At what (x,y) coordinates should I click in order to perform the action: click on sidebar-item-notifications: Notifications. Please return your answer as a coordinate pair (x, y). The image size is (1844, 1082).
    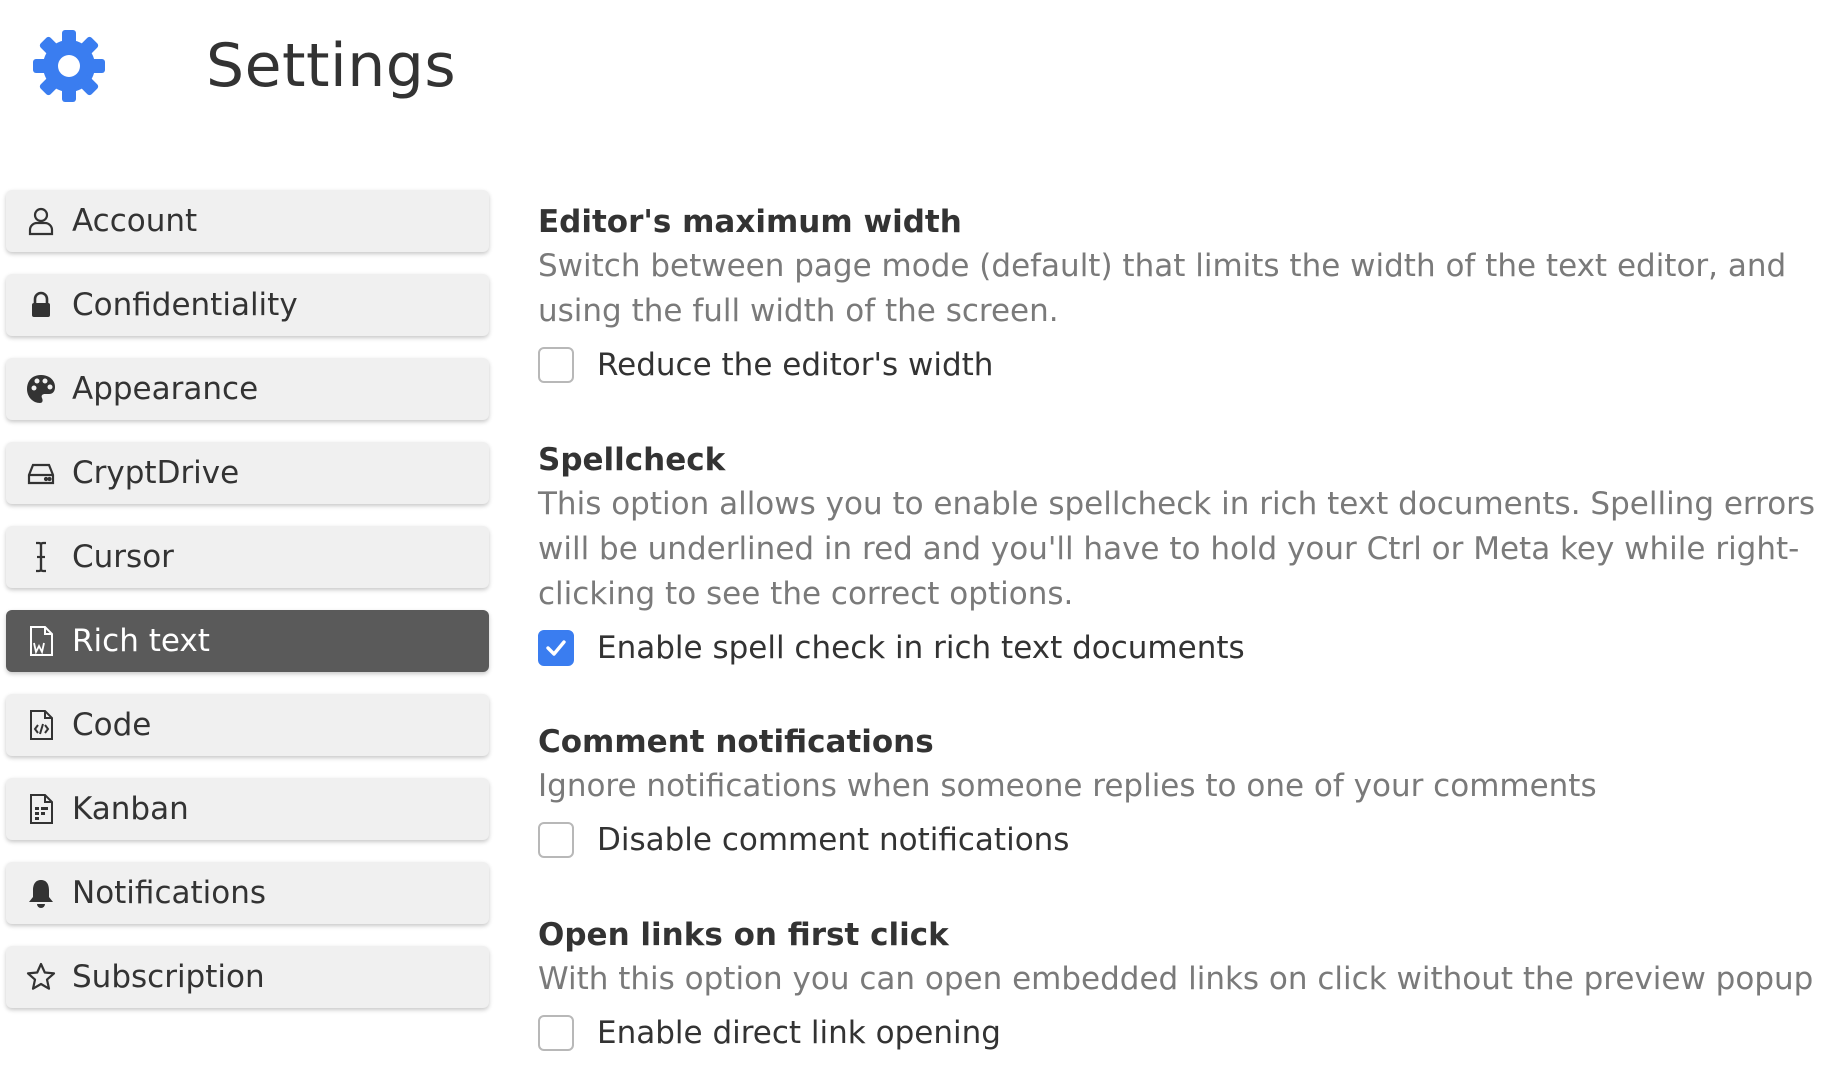
    Looking at the image, I should click on (247, 893).